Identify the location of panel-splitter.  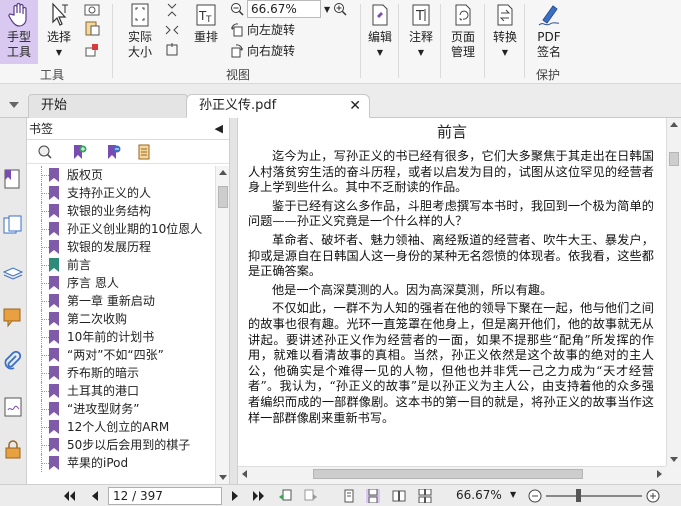
(234, 301).